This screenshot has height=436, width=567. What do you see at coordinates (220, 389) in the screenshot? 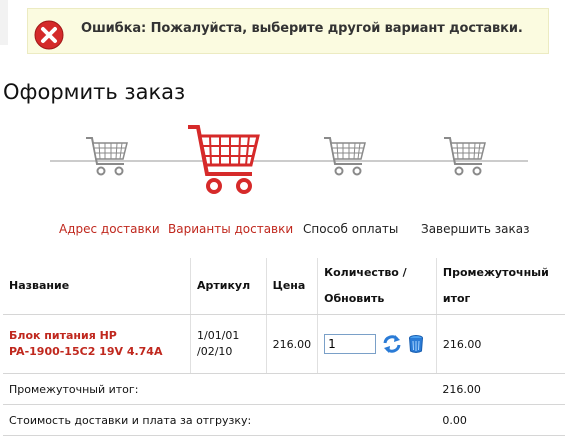
I see `summary-subtotal-label: Промежуточный итог:` at bounding box center [220, 389].